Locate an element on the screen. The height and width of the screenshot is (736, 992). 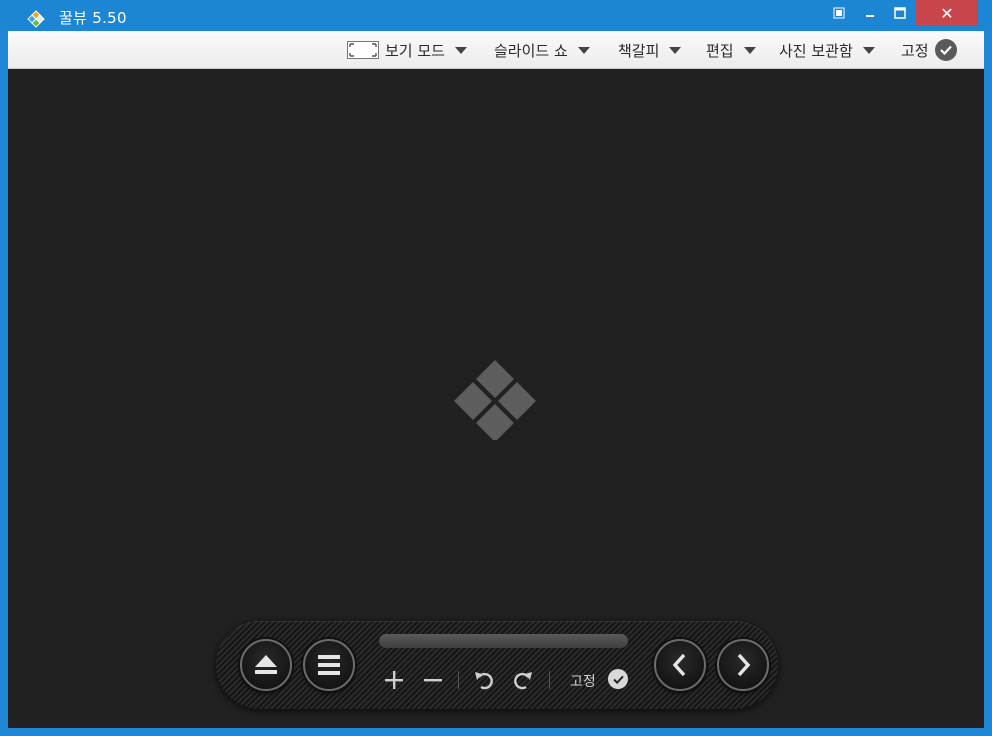
eject-icon is located at coordinates (266, 664).